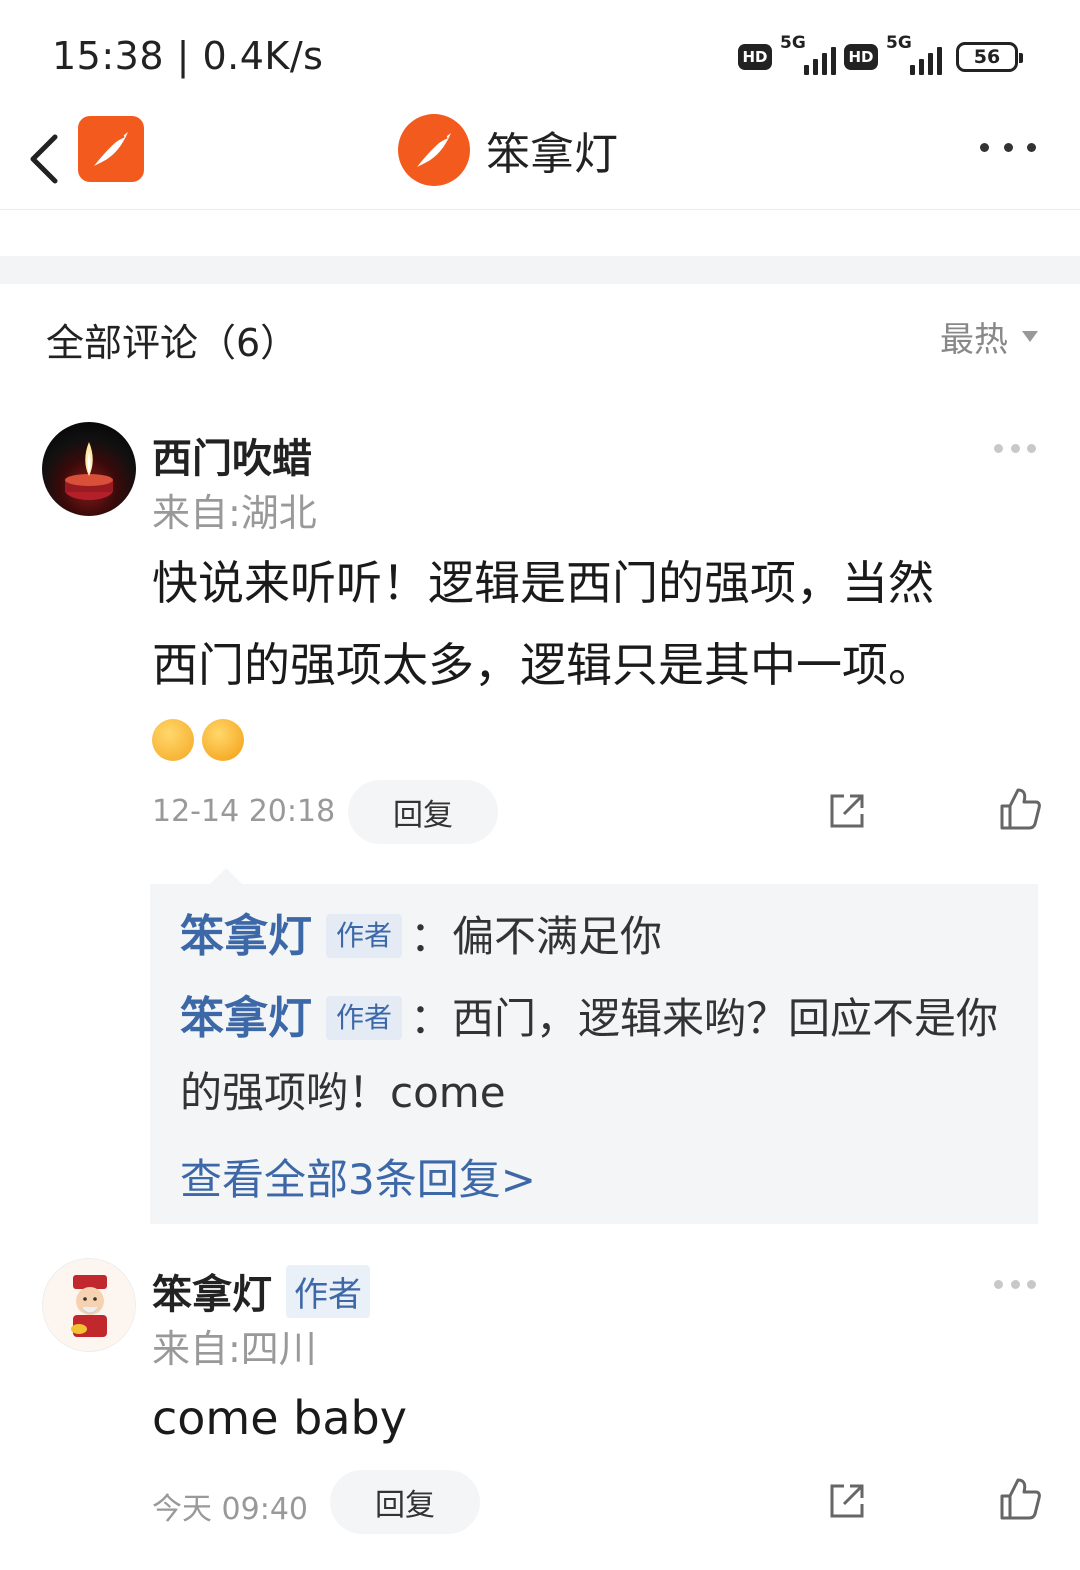 The width and height of the screenshot is (1080, 1570). What do you see at coordinates (230, 1509) in the screenshot?
I see `comment-time: 今天 09:40` at bounding box center [230, 1509].